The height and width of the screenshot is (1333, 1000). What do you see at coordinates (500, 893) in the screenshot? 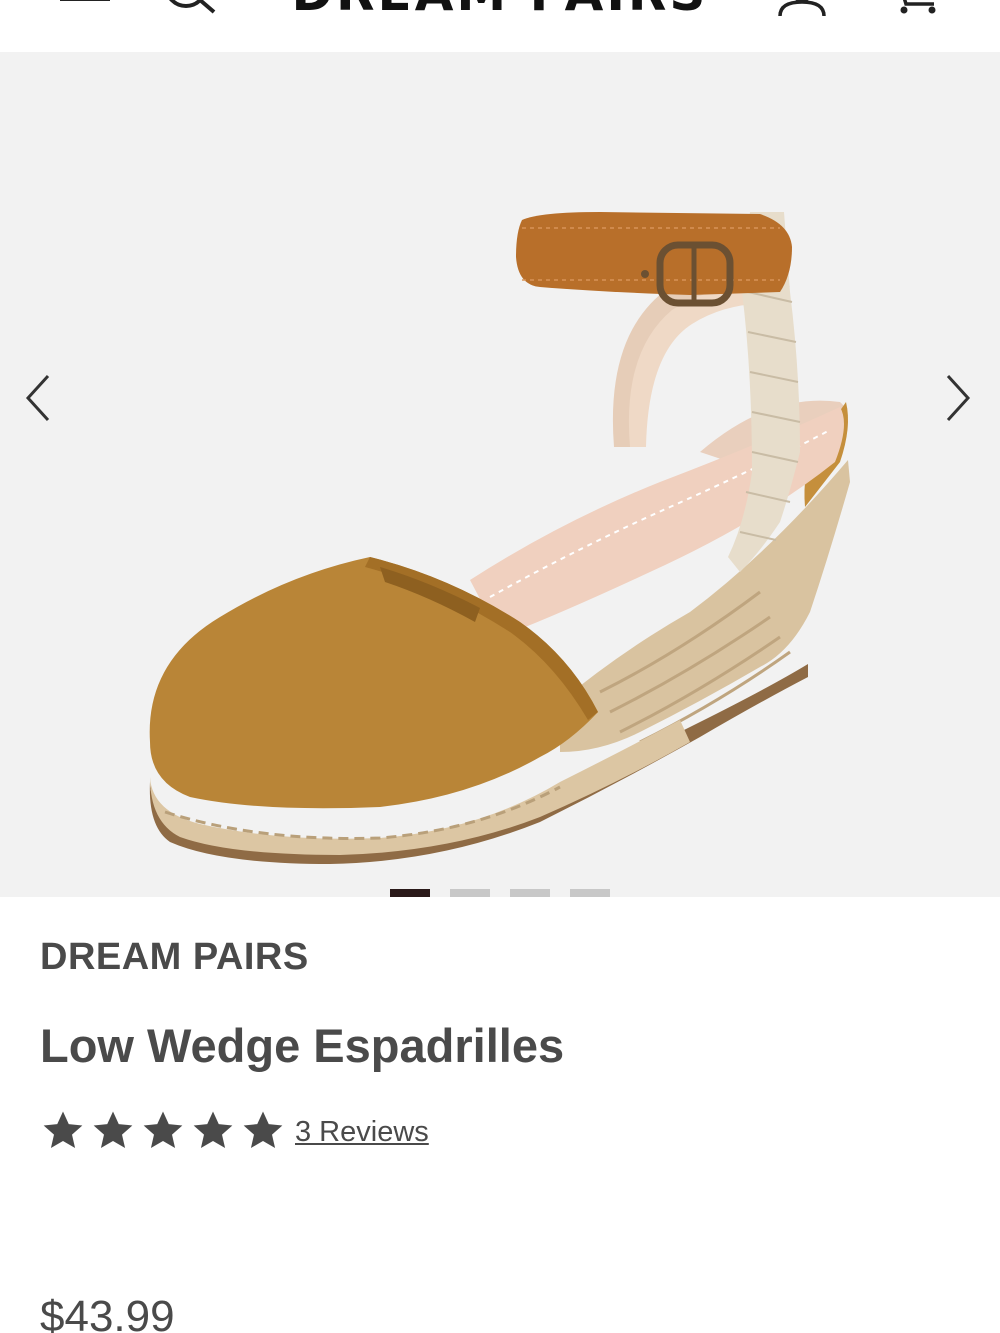
I see `gallery-pagination` at bounding box center [500, 893].